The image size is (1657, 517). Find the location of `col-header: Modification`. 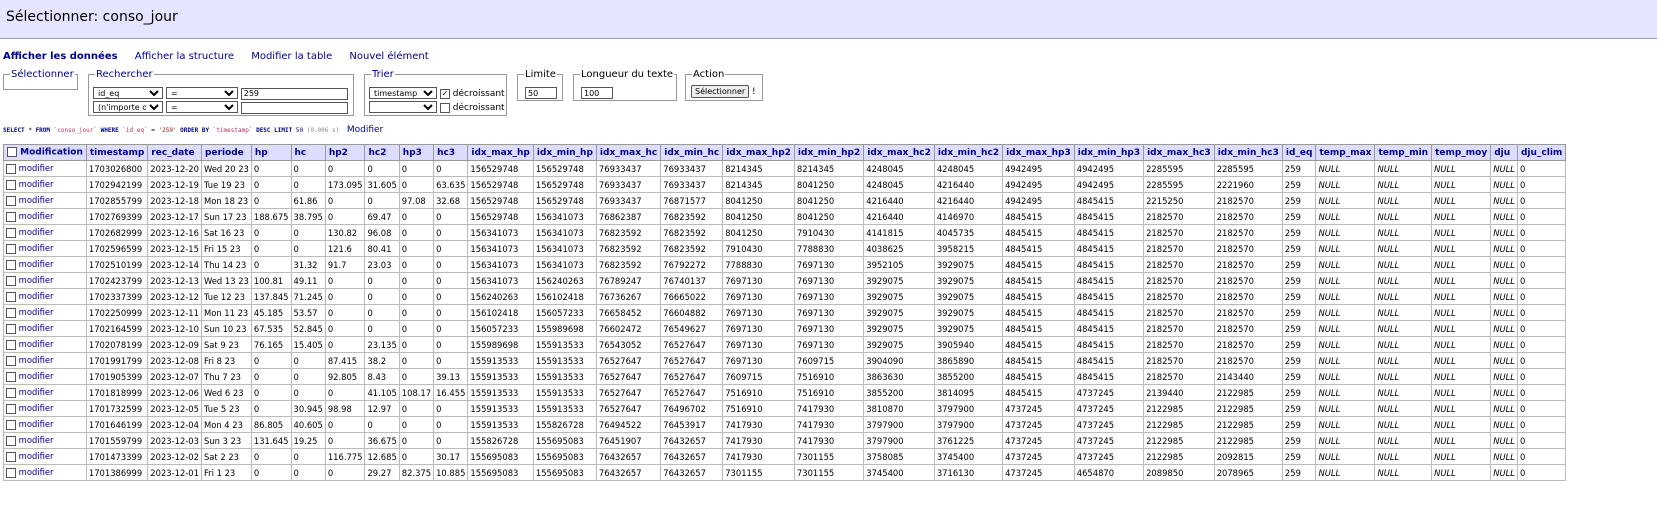

col-header: Modification is located at coordinates (45, 152).